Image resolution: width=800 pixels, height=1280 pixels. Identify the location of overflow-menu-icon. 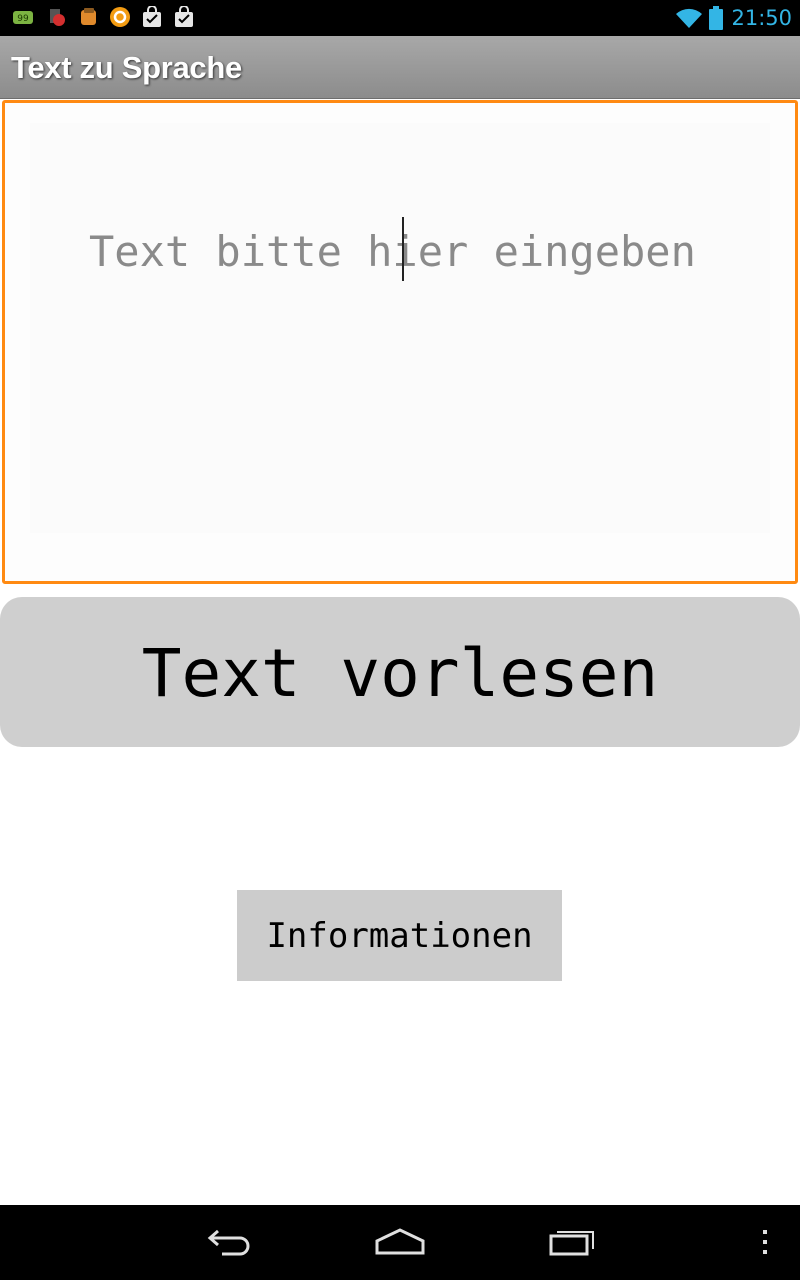
(765, 1242).